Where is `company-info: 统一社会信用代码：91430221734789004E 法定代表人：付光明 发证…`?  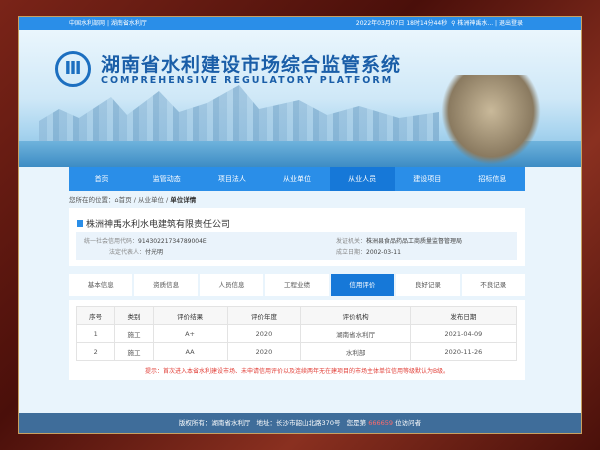 company-info: 统一社会信用代码：91430221734789004E 法定代表人：付光明 发证… is located at coordinates (296, 246).